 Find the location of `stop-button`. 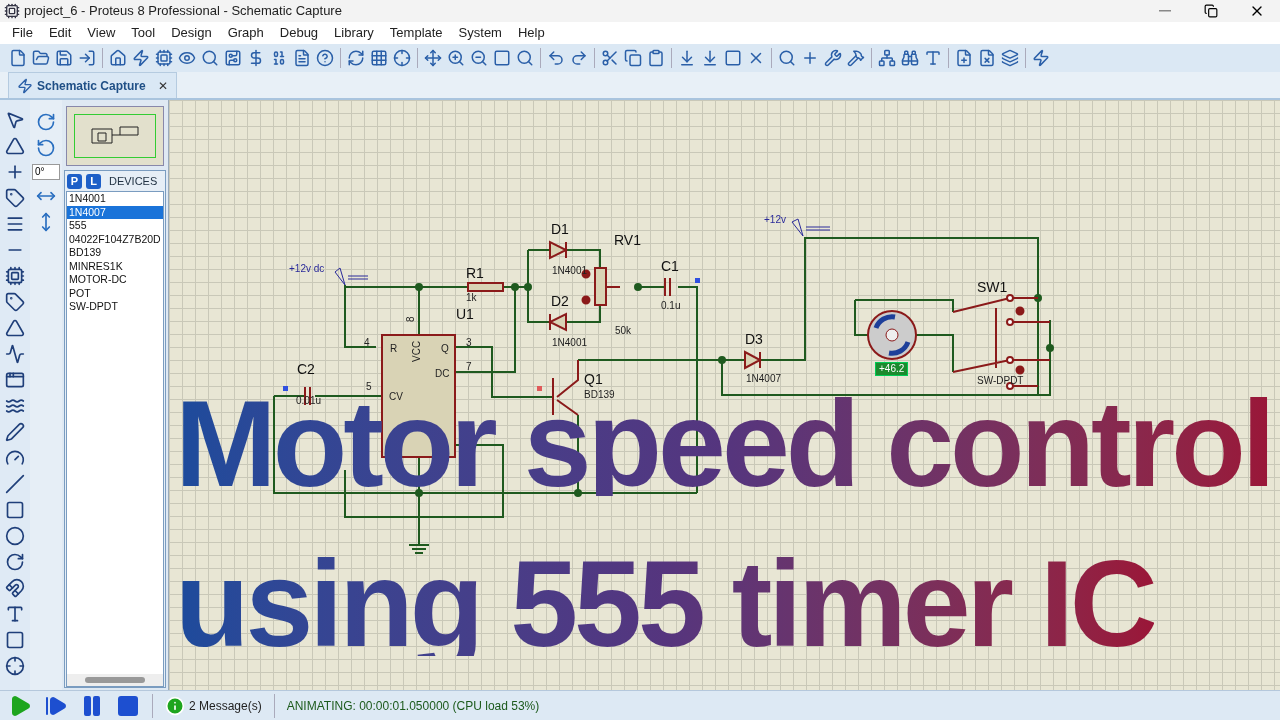

stop-button is located at coordinates (128, 705).